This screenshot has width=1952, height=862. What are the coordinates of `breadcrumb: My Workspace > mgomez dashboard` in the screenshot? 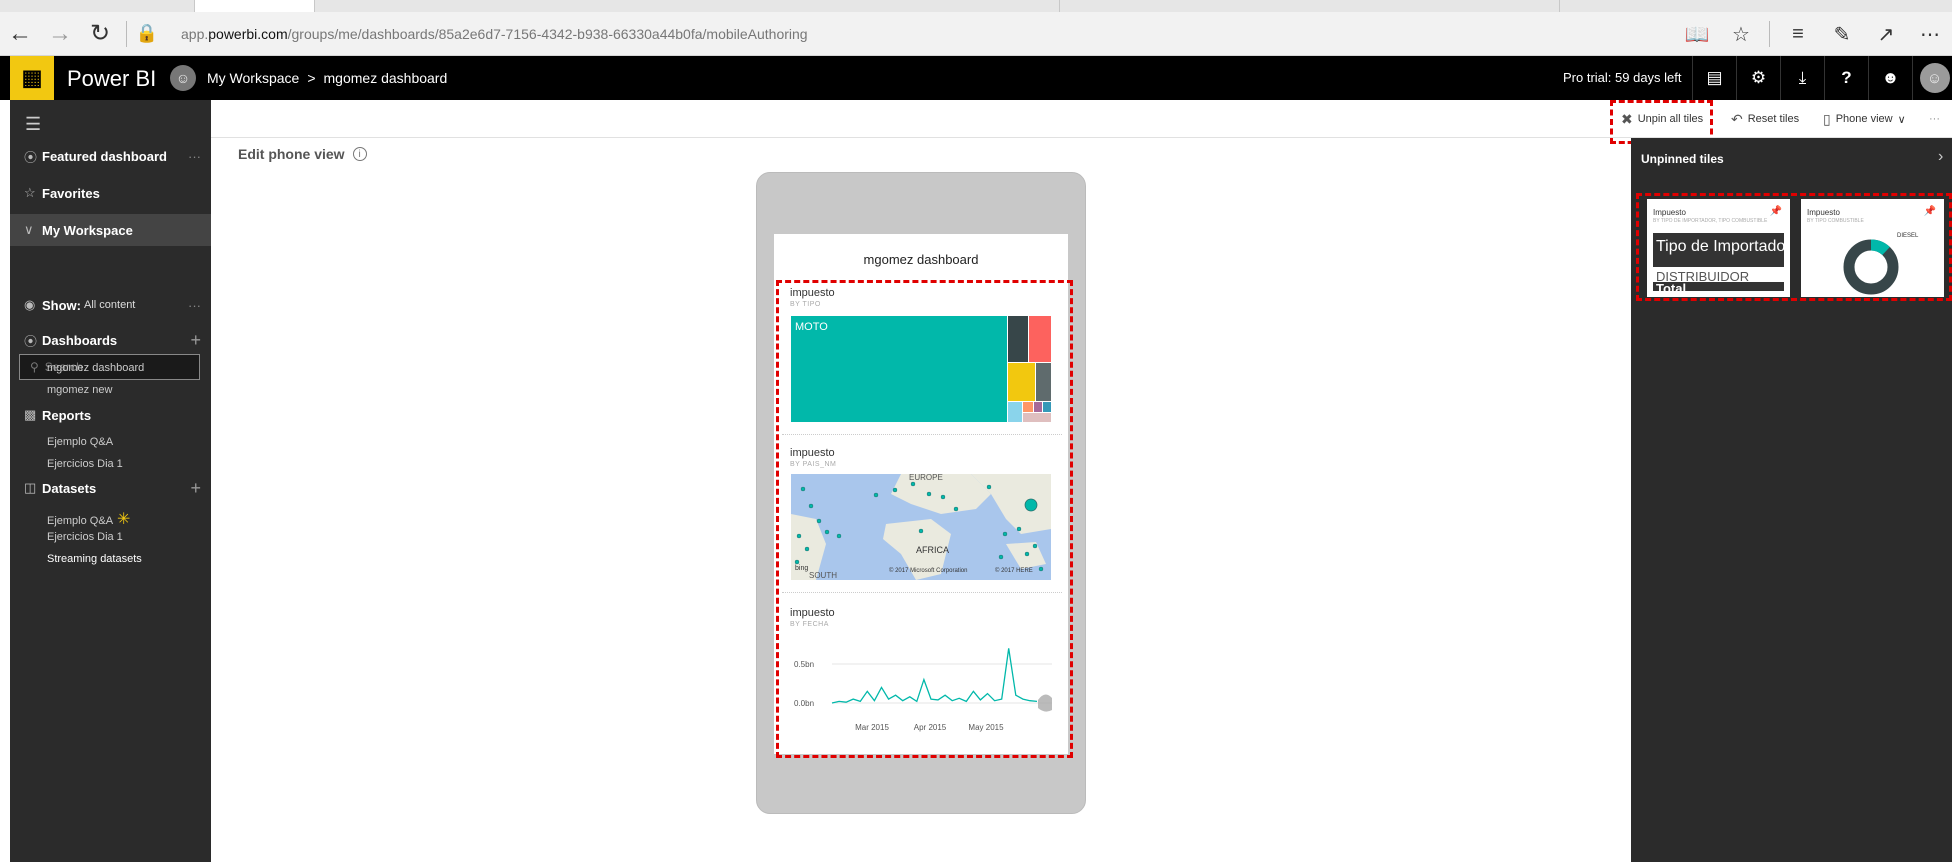 It's located at (327, 78).